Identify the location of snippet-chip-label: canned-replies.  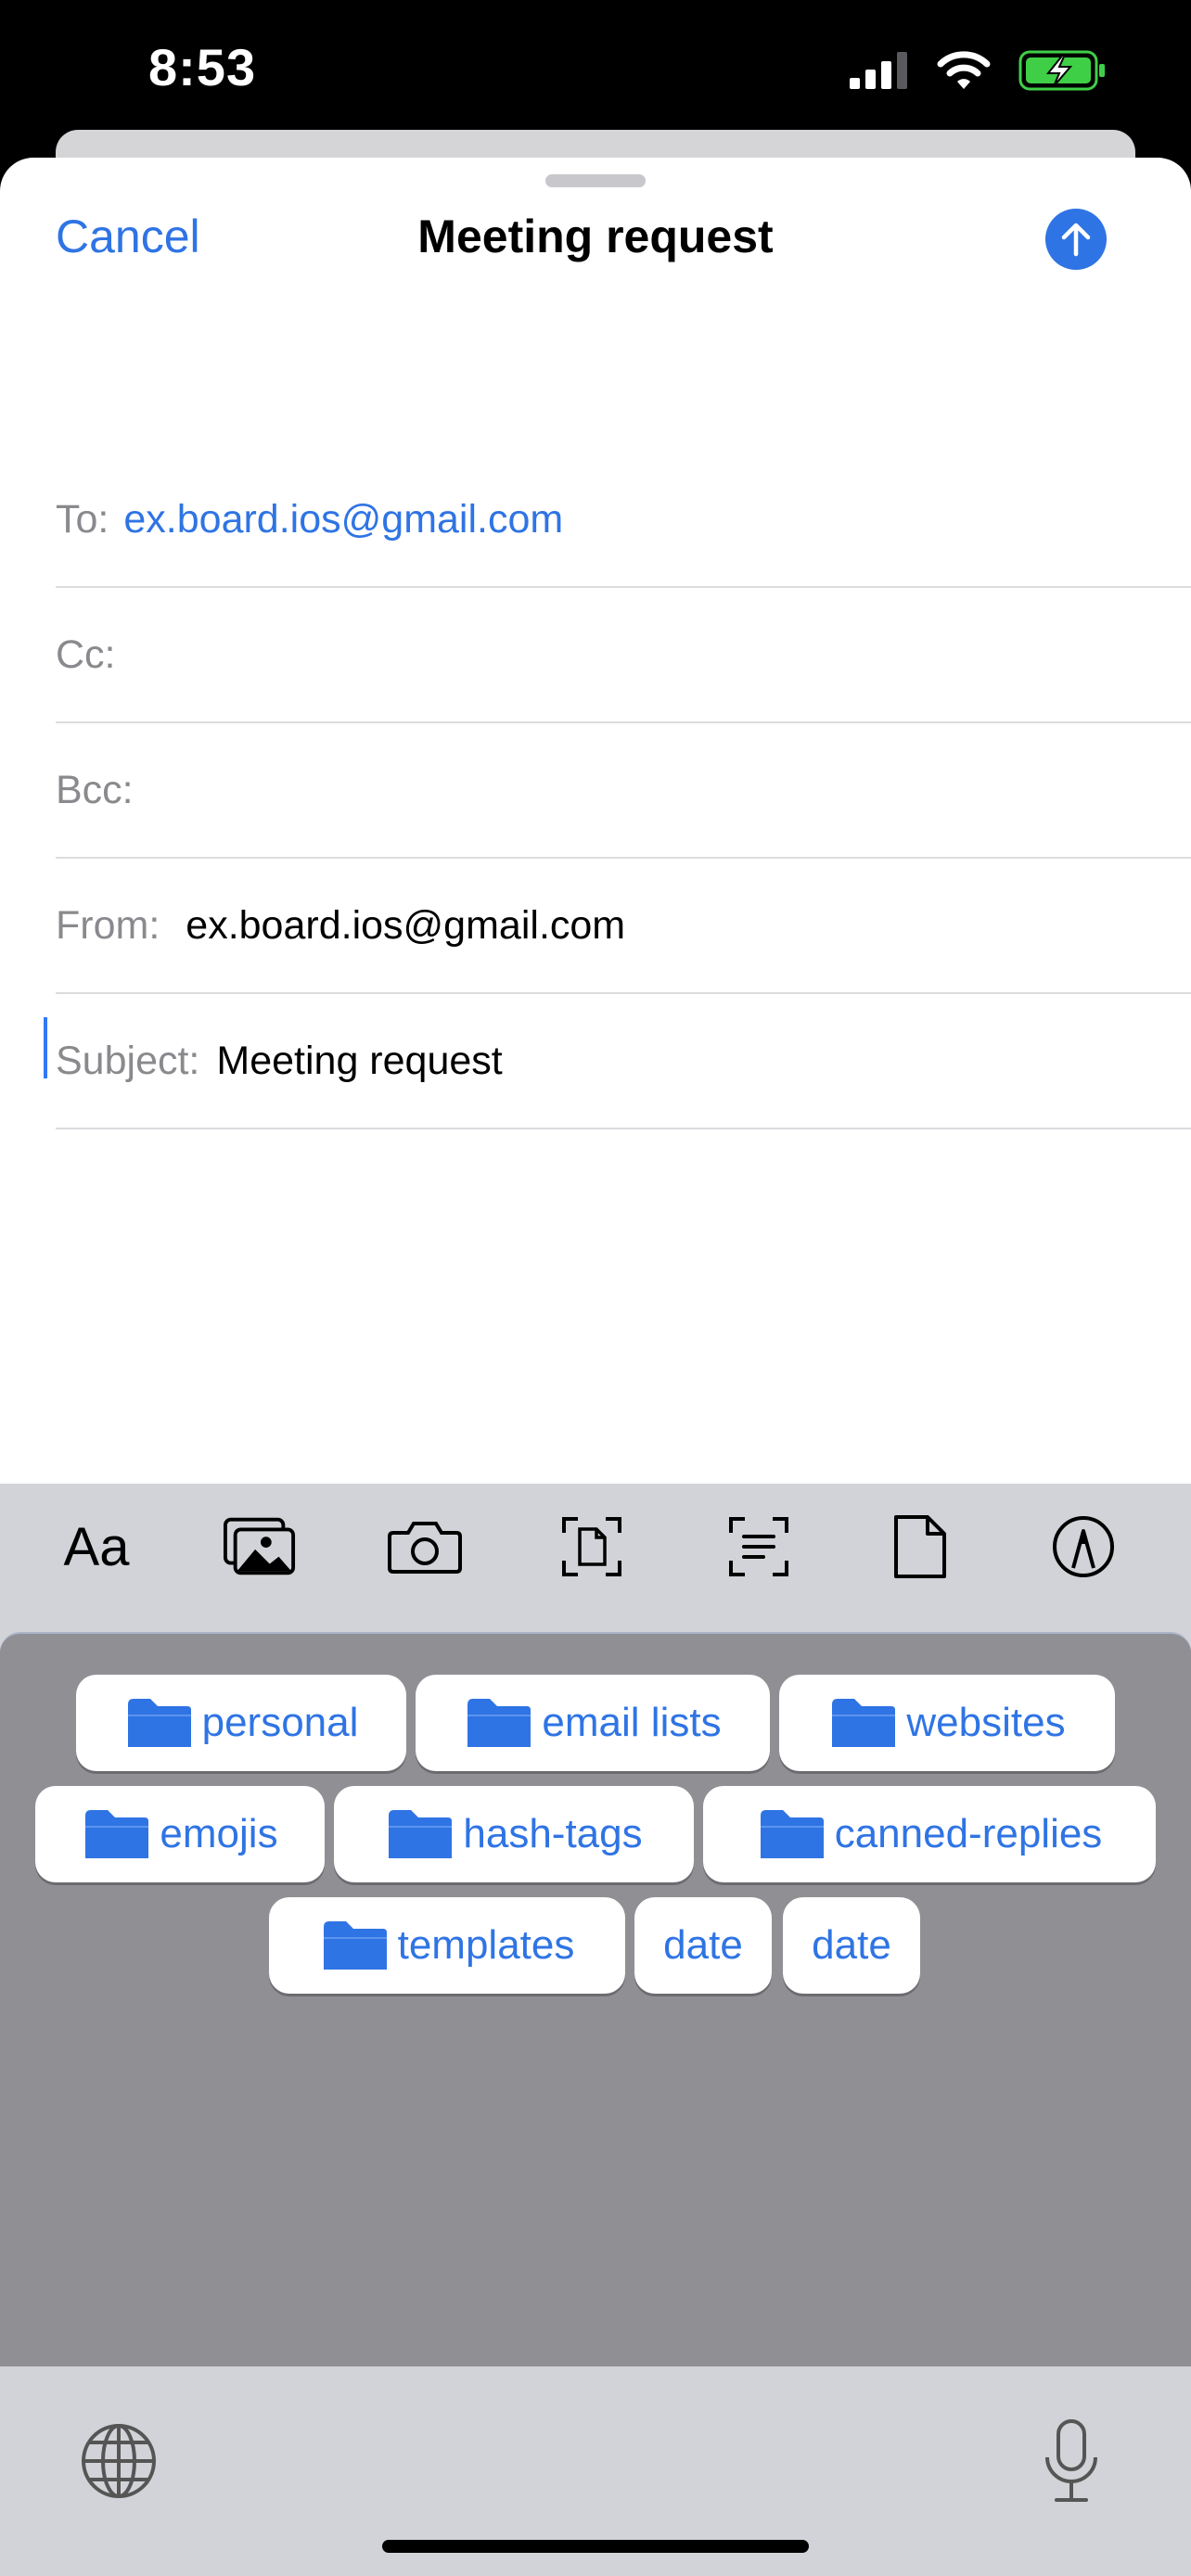
(969, 1833).